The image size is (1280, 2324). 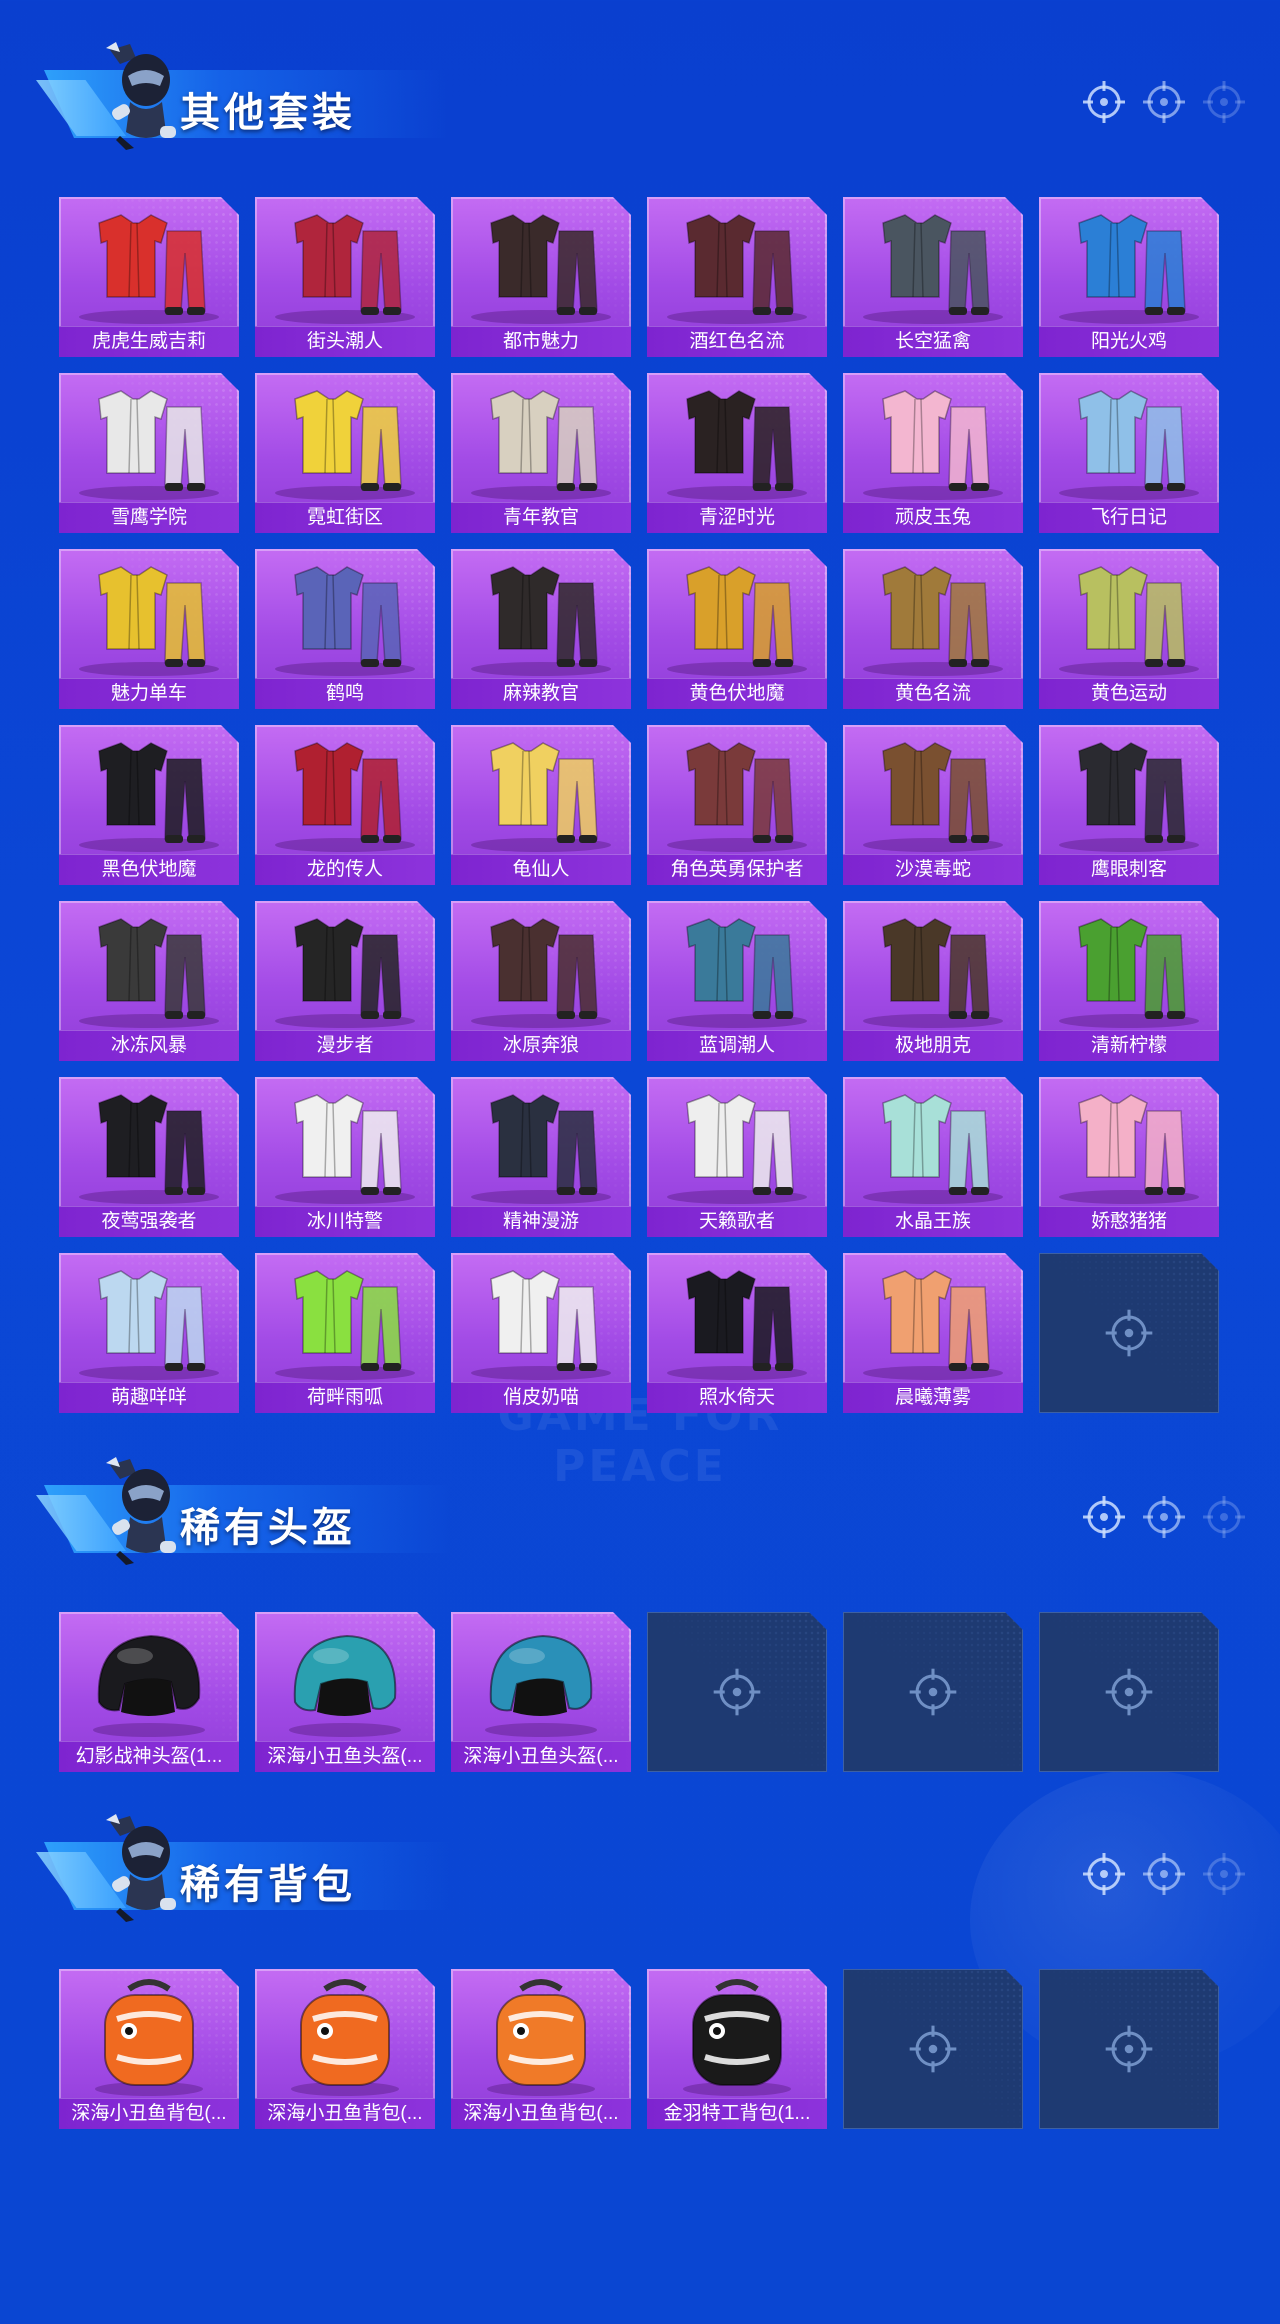 I want to click on item-card: 角色英勇保护者, so click(x=737, y=805).